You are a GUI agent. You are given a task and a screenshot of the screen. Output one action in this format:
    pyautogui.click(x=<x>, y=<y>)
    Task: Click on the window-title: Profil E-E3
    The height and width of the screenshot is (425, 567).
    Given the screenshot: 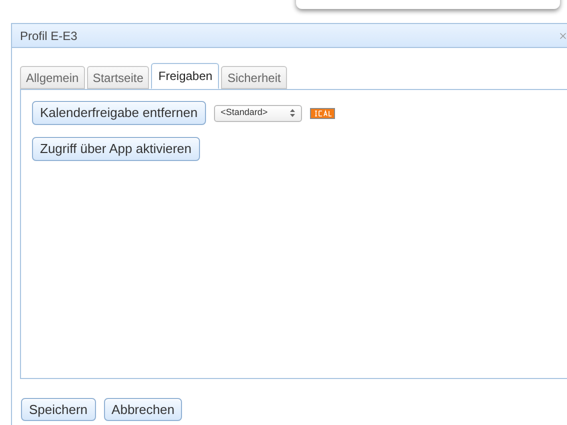 What is the action you would take?
    pyautogui.click(x=49, y=36)
    